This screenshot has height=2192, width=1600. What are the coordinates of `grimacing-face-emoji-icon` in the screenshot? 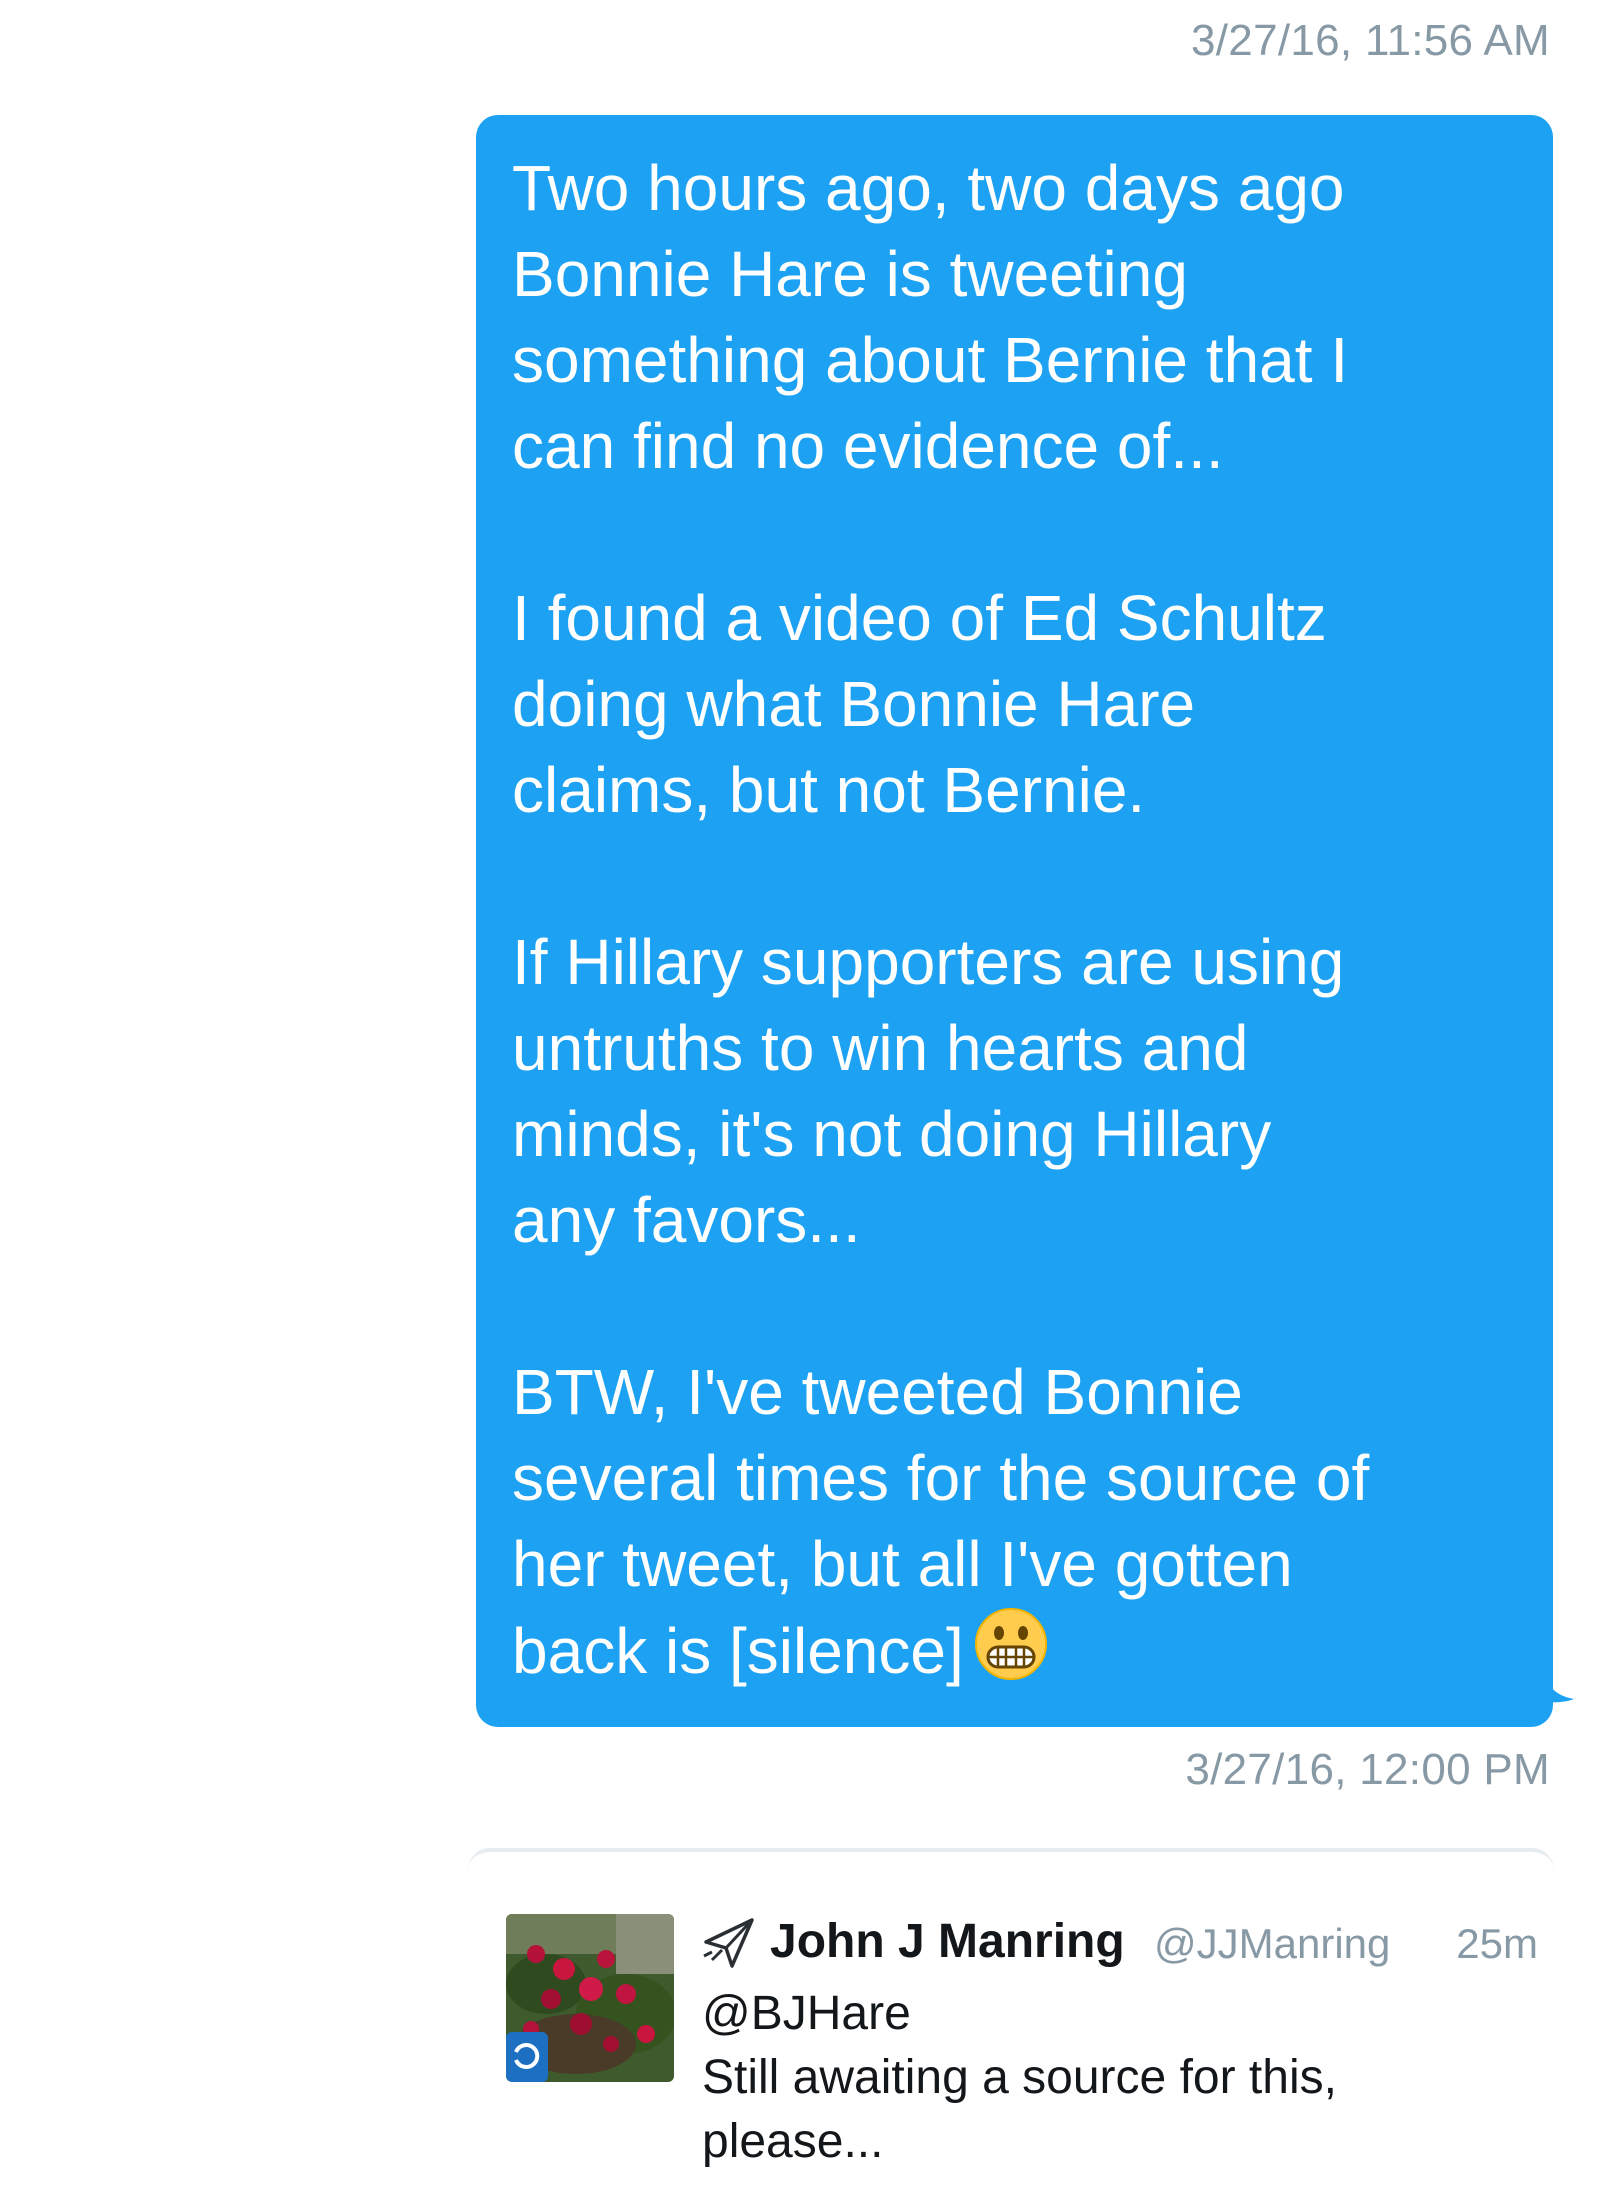 It's located at (1010, 1644).